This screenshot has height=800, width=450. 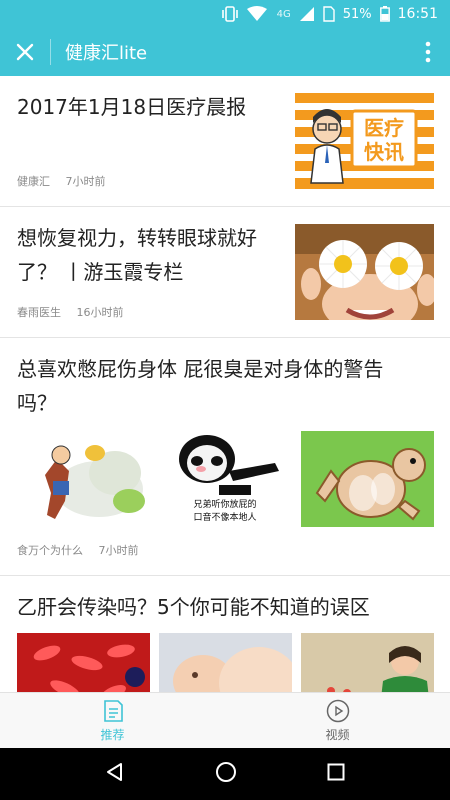 What do you see at coordinates (39, 312) in the screenshot?
I see `article-source: 春雨医生` at bounding box center [39, 312].